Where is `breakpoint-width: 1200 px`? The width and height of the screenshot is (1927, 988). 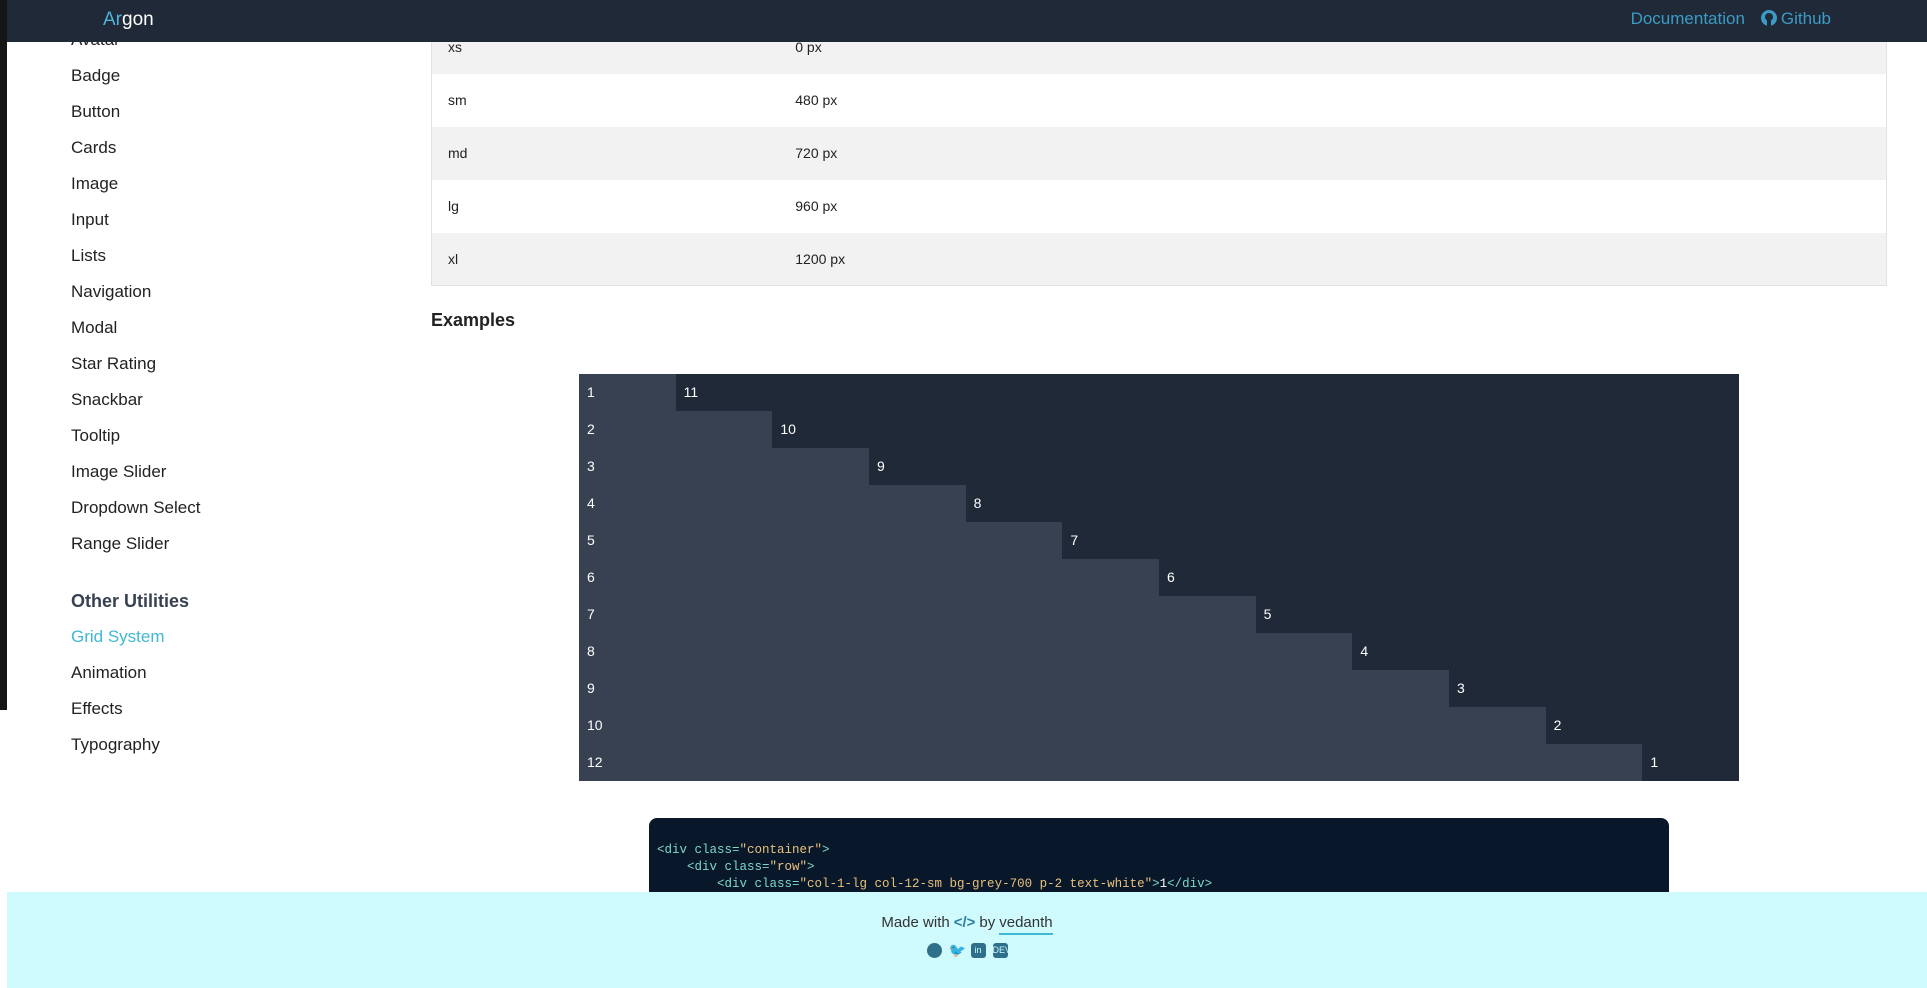
breakpoint-width: 1200 px is located at coordinates (820, 258).